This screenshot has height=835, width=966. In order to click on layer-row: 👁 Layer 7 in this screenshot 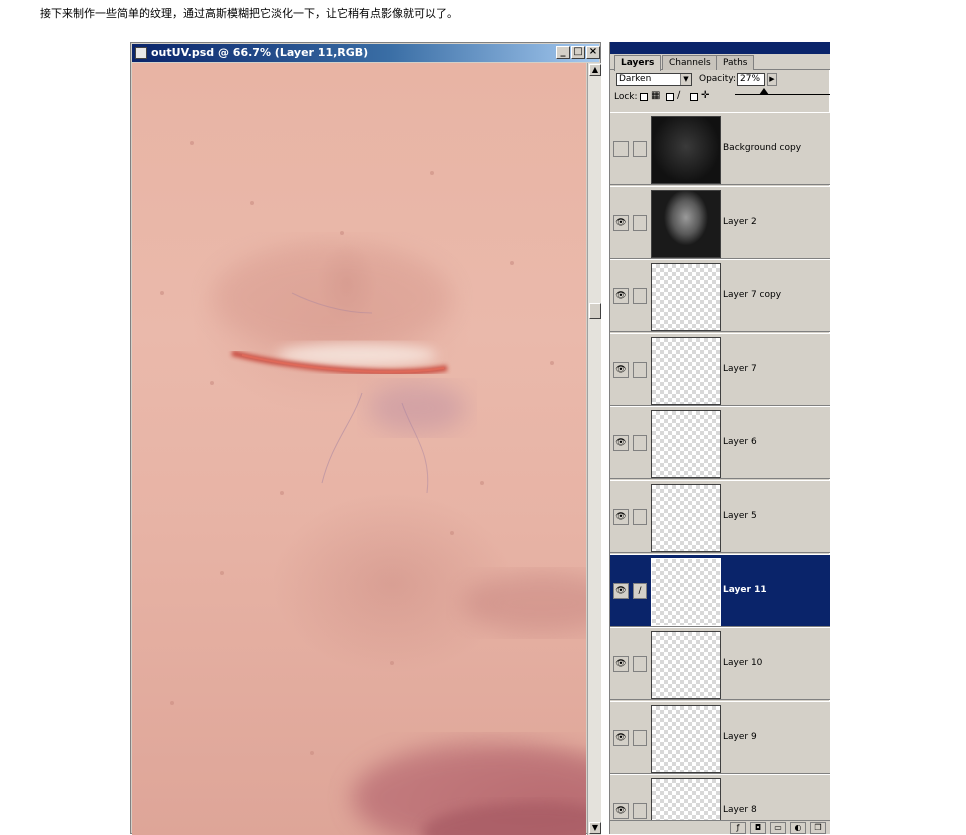, I will do `click(720, 369)`.